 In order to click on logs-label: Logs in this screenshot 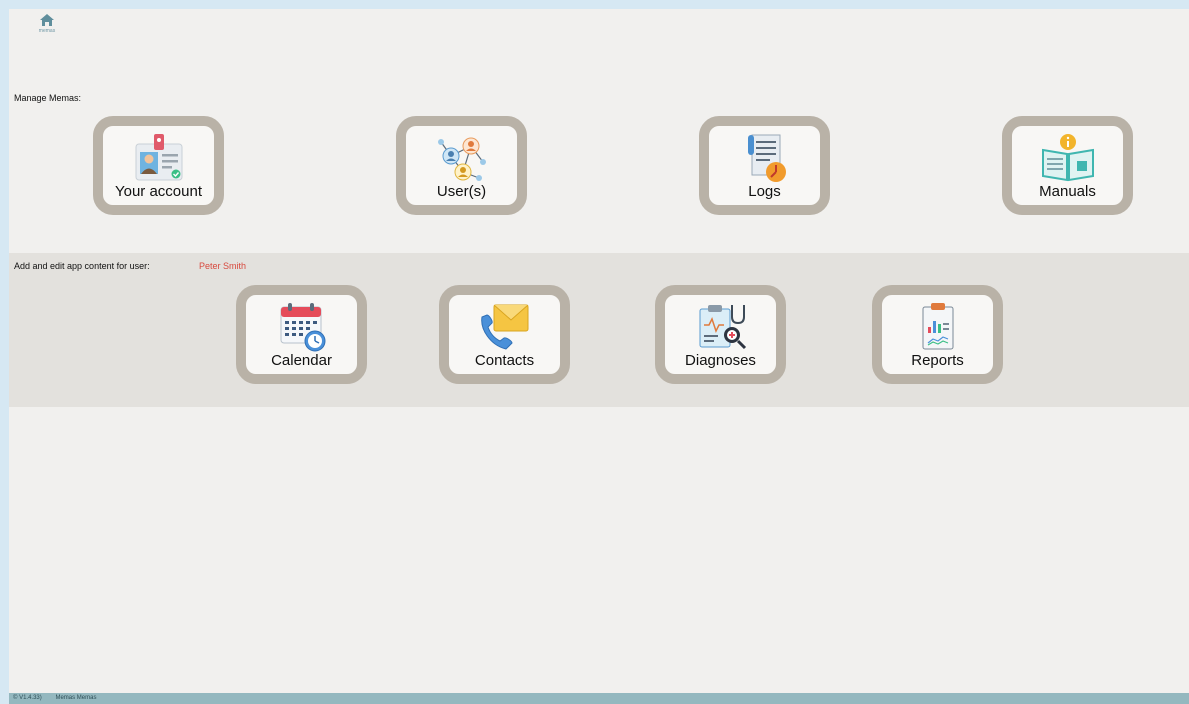, I will do `click(764, 191)`.